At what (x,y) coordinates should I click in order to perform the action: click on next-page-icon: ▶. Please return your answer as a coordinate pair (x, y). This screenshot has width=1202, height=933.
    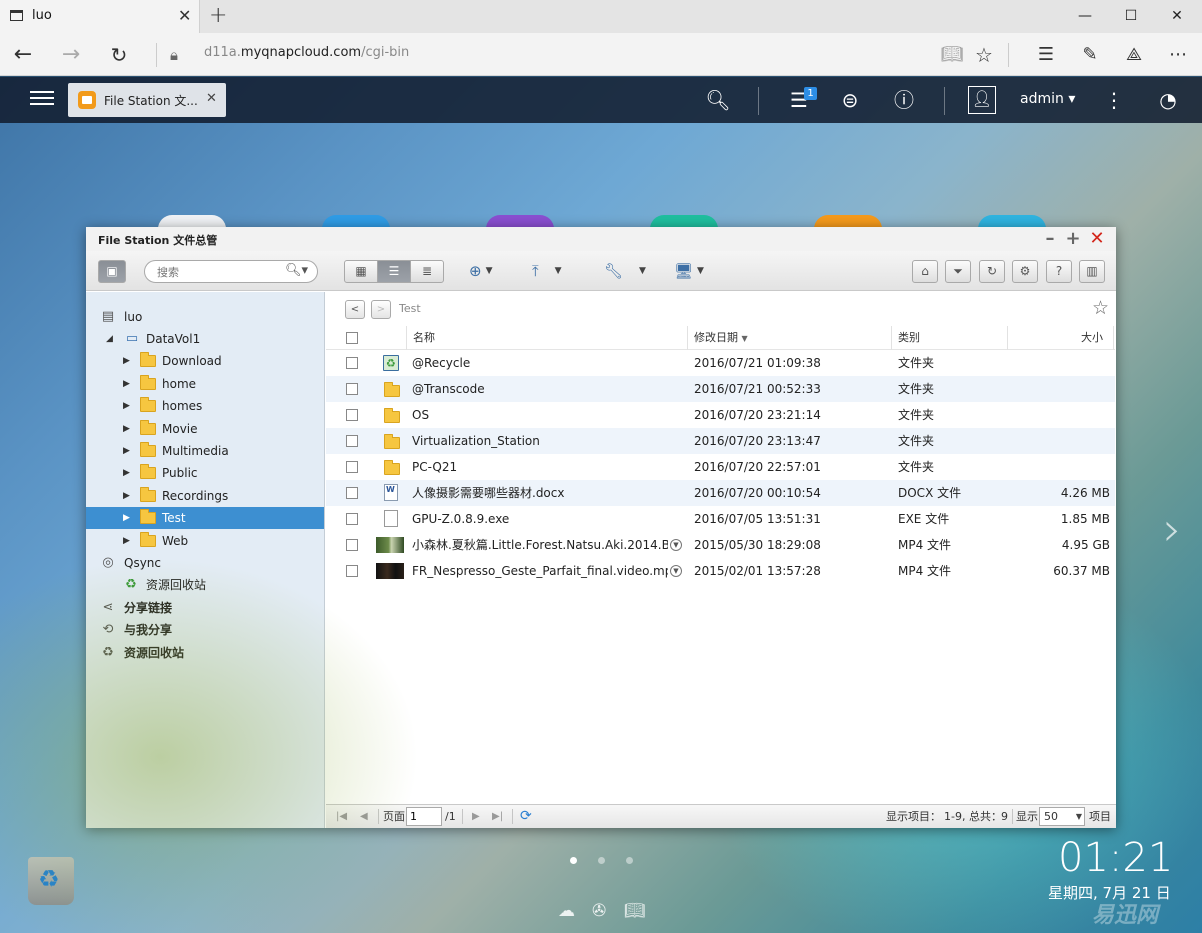
    Looking at the image, I should click on (476, 816).